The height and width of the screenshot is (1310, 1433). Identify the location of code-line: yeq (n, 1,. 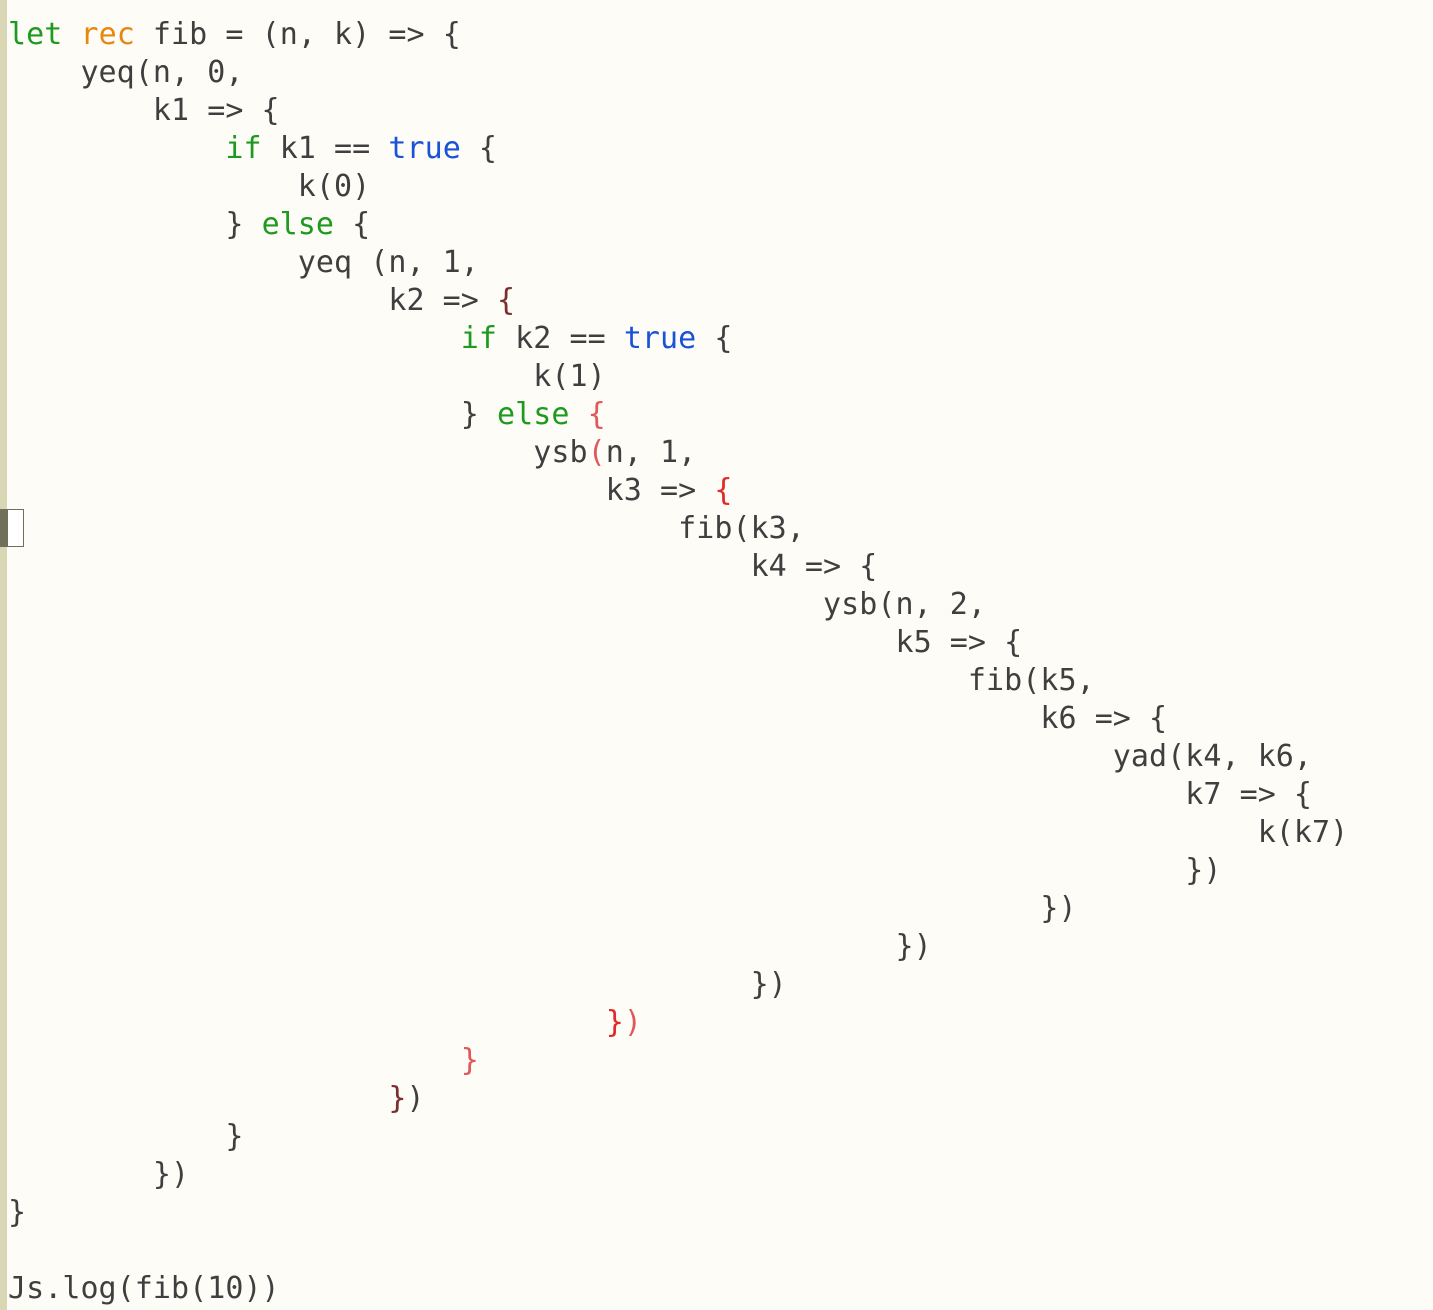
(678, 263).